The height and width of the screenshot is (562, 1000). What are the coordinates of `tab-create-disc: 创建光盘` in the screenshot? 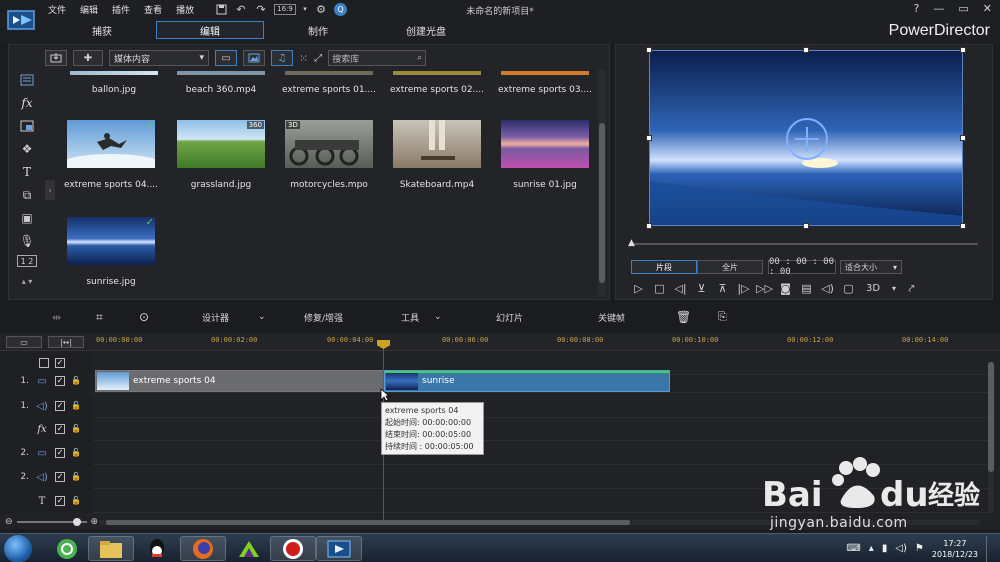 It's located at (426, 30).